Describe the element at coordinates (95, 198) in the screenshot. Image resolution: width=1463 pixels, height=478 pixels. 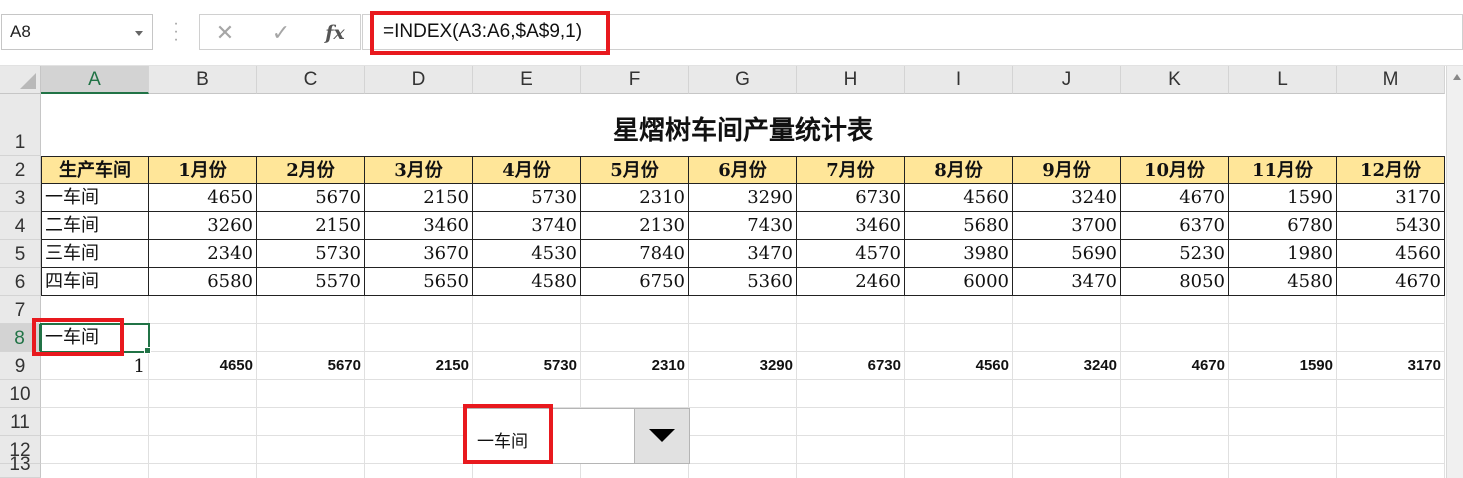
I see `workshop-name-cell: 一车间` at that location.